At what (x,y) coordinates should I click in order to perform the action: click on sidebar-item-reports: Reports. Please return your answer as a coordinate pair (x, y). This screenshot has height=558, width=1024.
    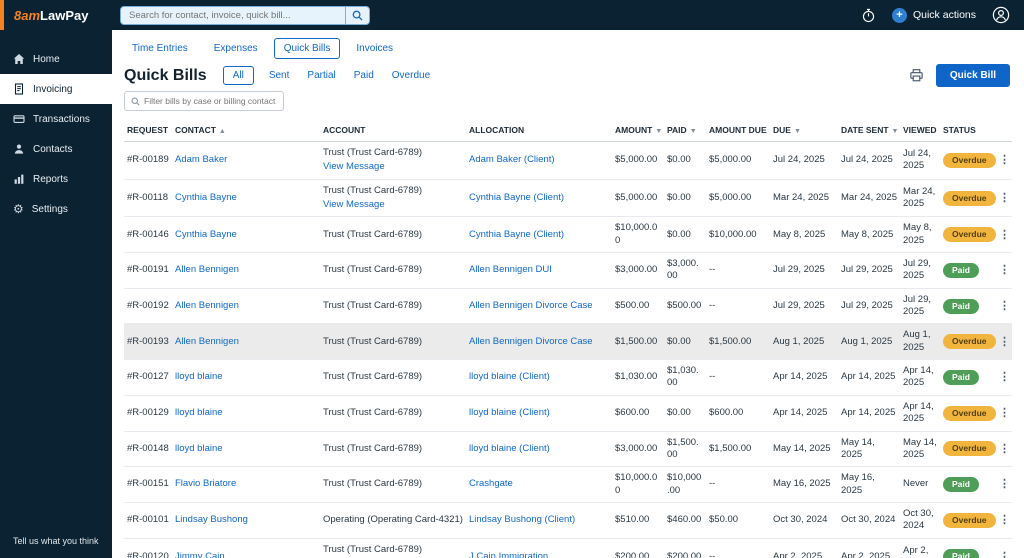
    Looking at the image, I should click on (56, 179).